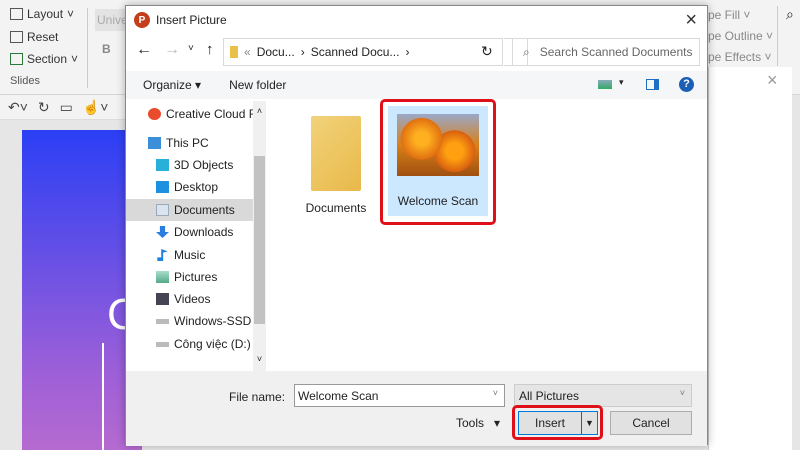  Describe the element at coordinates (172, 50) in the screenshot. I see `forward-icon: →` at that location.